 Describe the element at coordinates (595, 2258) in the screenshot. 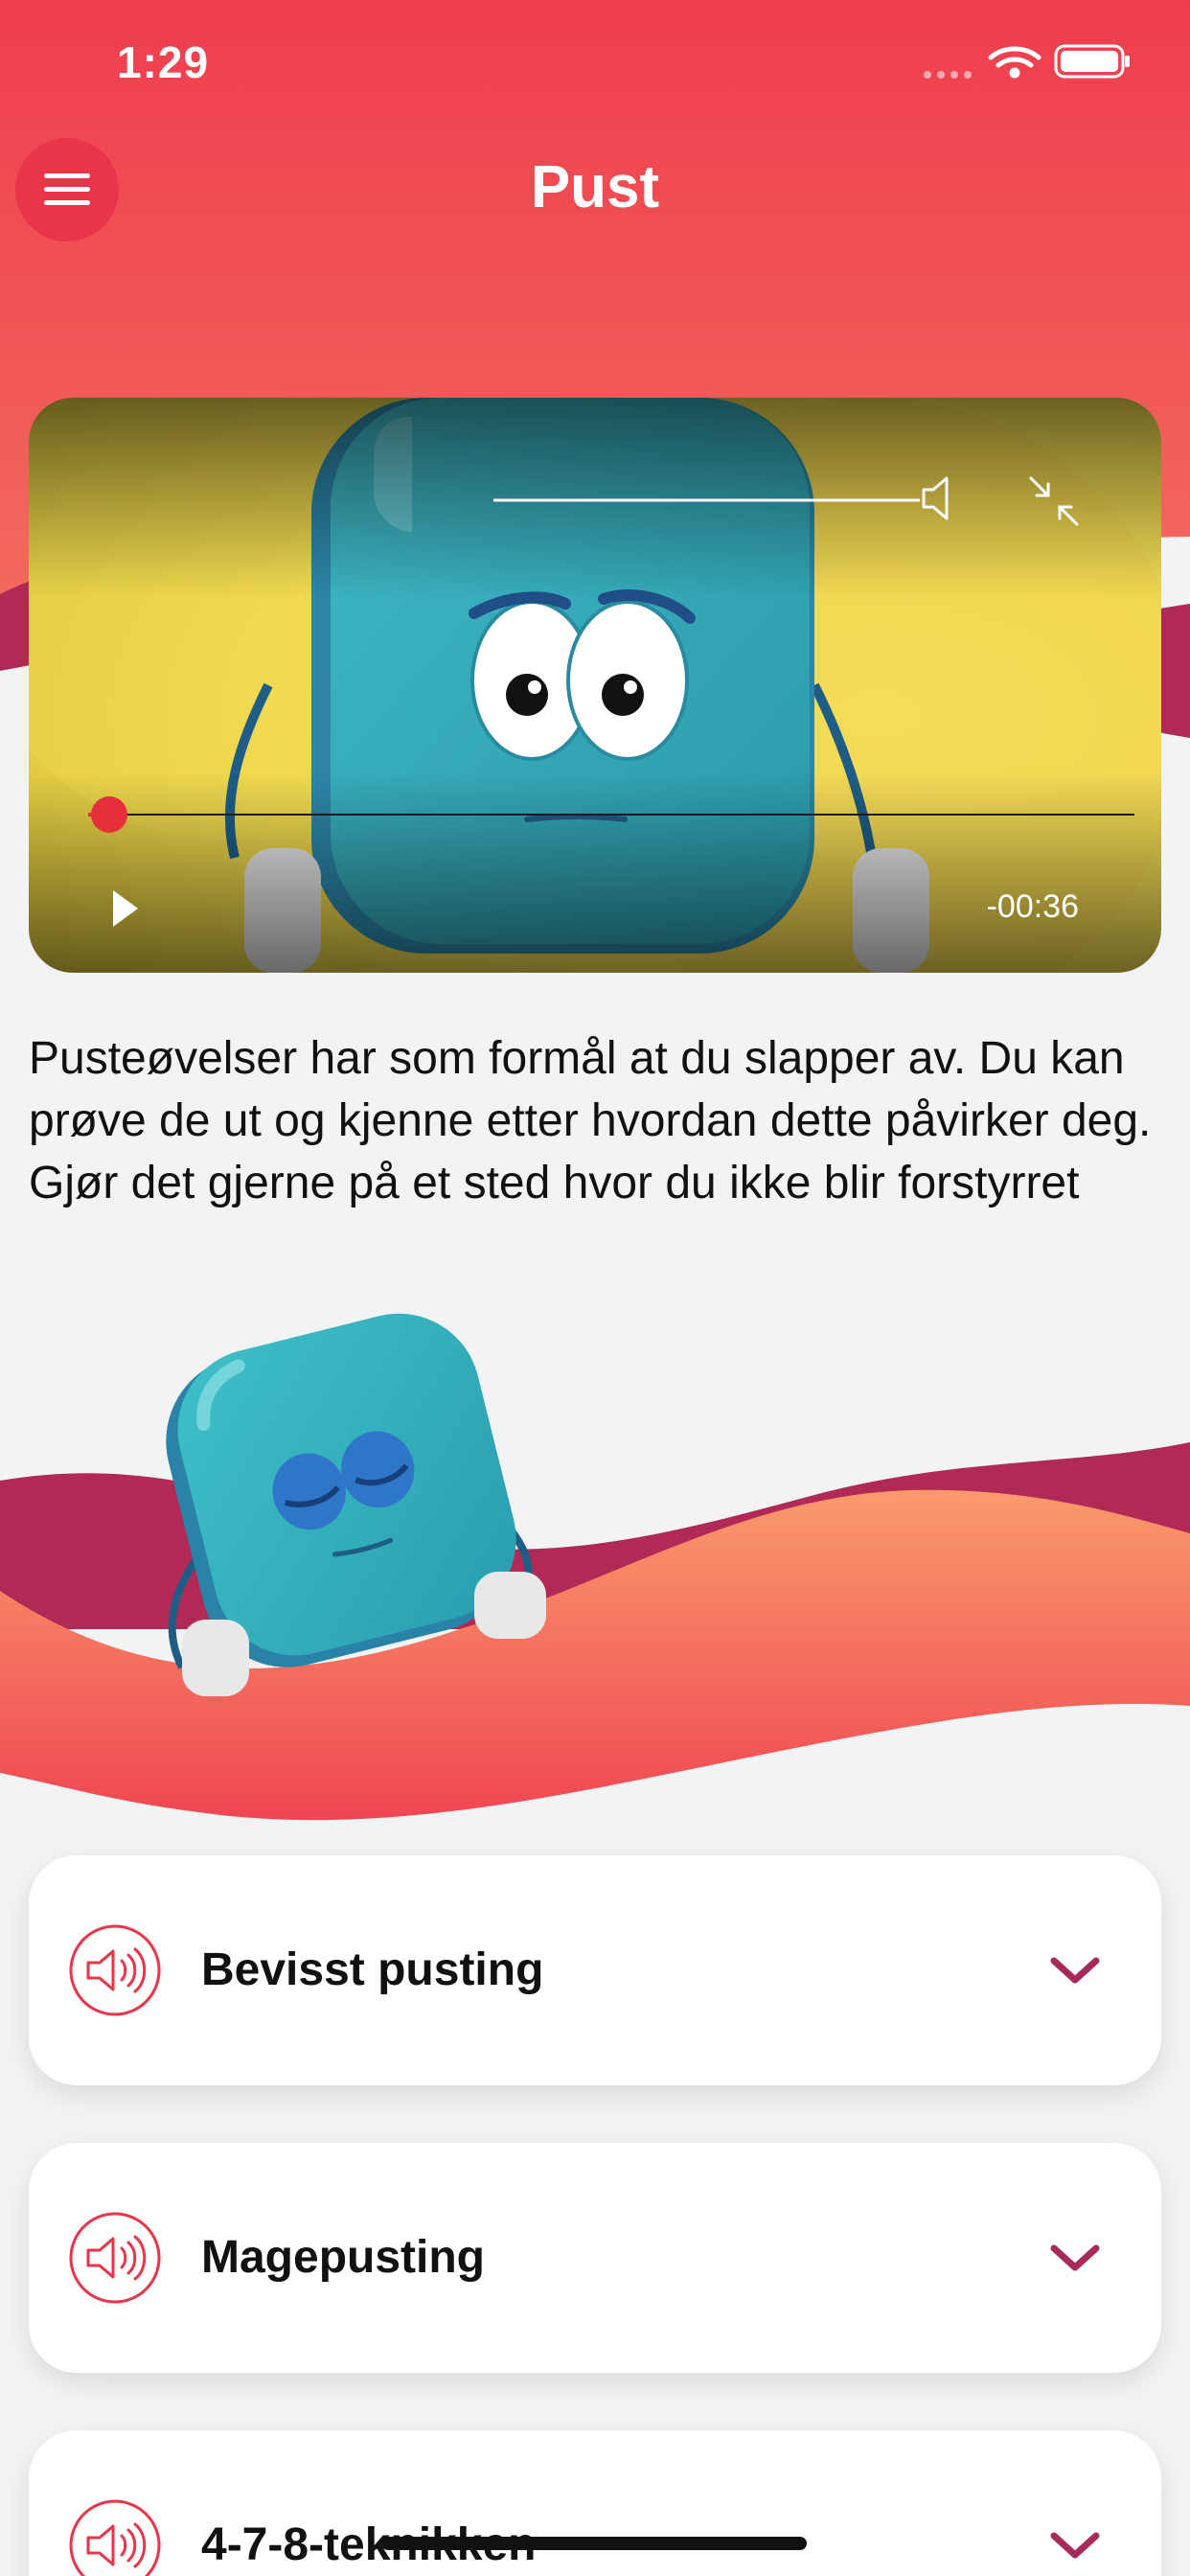

I see `exercise-card: Magepusting` at that location.